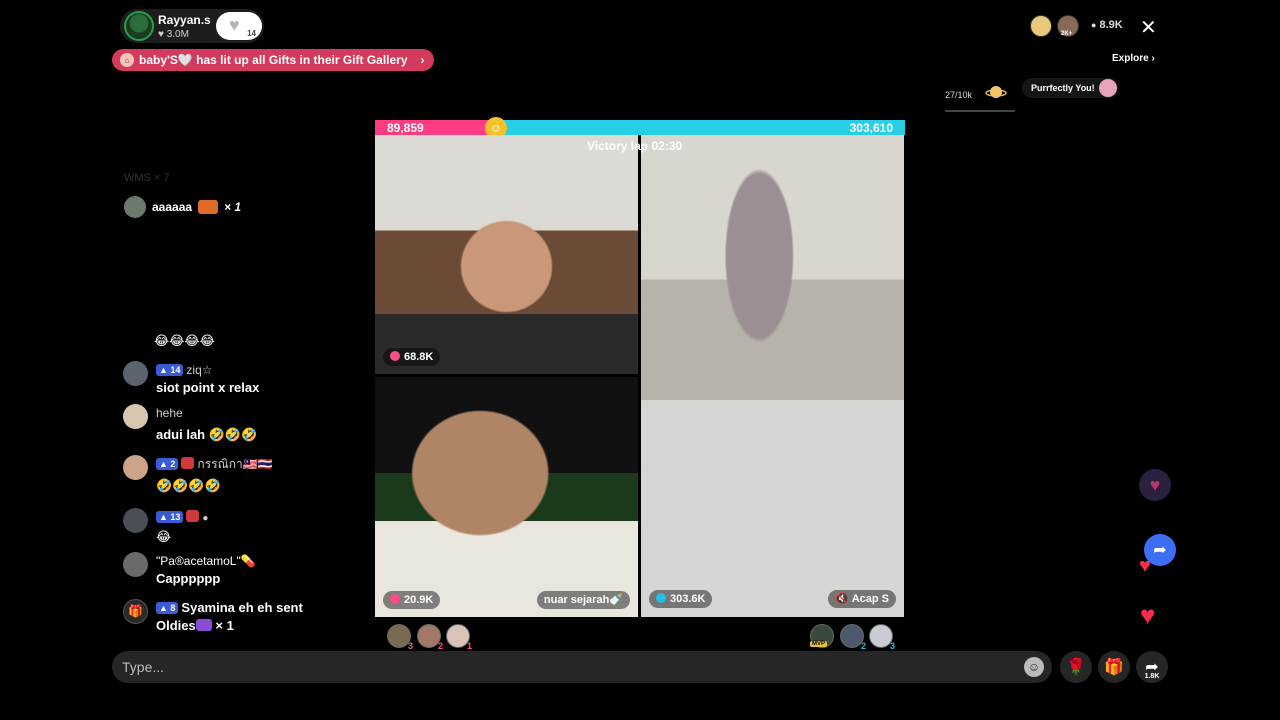  What do you see at coordinates (184, 20) in the screenshot?
I see `host-name: Rayyan.s` at bounding box center [184, 20].